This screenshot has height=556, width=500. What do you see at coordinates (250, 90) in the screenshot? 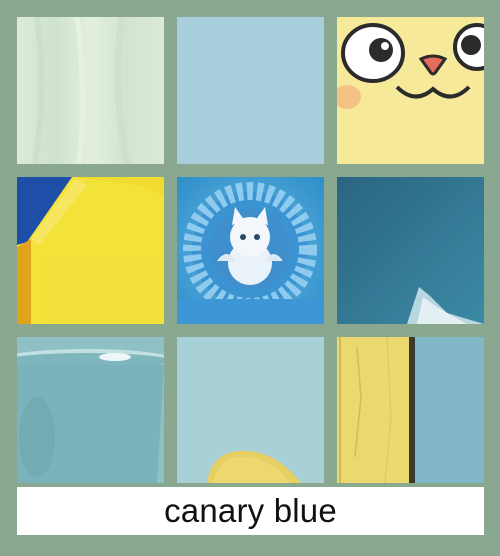
I see `light-blue-swatch-image` at bounding box center [250, 90].